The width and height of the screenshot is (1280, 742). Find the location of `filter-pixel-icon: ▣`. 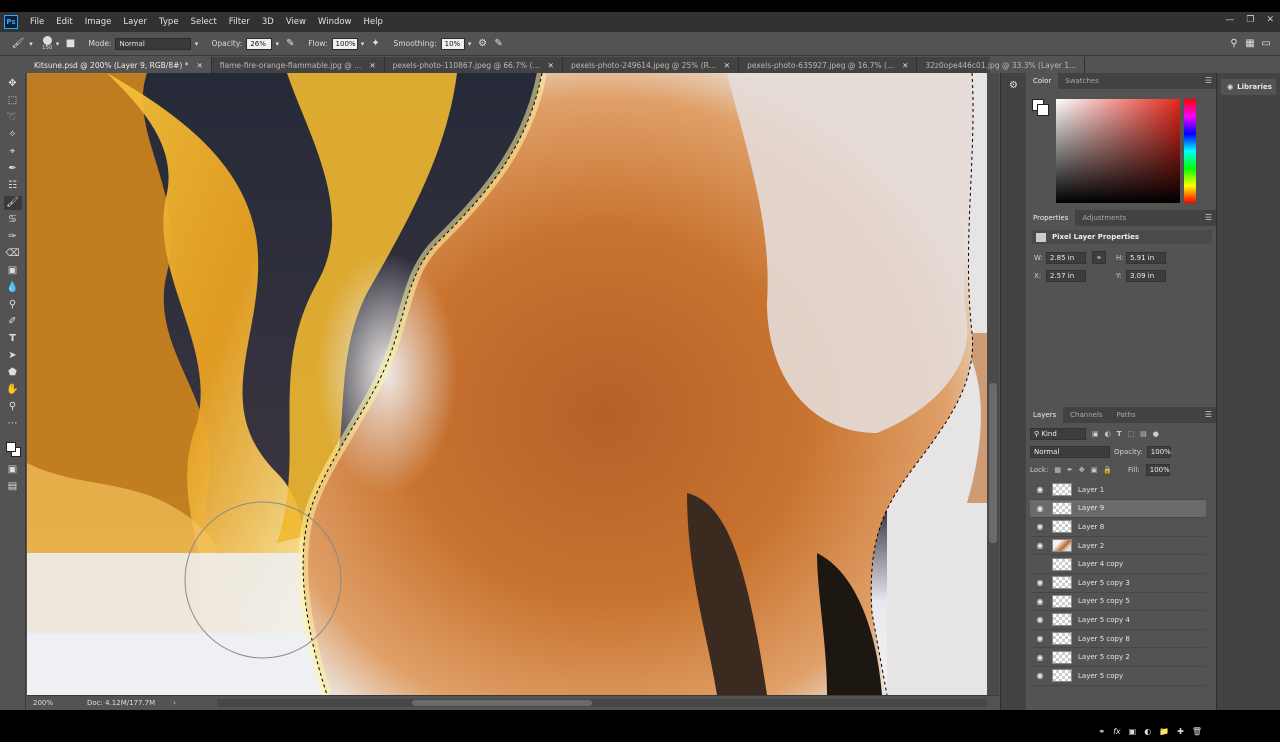

filter-pixel-icon: ▣ is located at coordinates (1095, 434).